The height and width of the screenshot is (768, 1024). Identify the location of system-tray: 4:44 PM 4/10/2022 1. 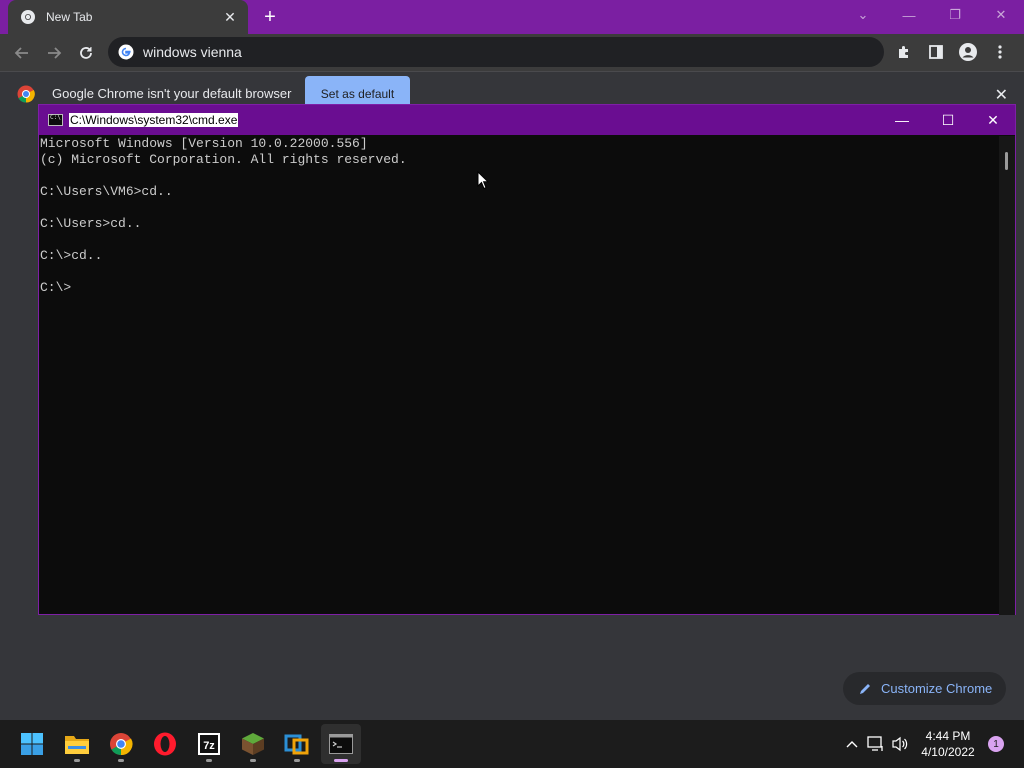
(932, 744).